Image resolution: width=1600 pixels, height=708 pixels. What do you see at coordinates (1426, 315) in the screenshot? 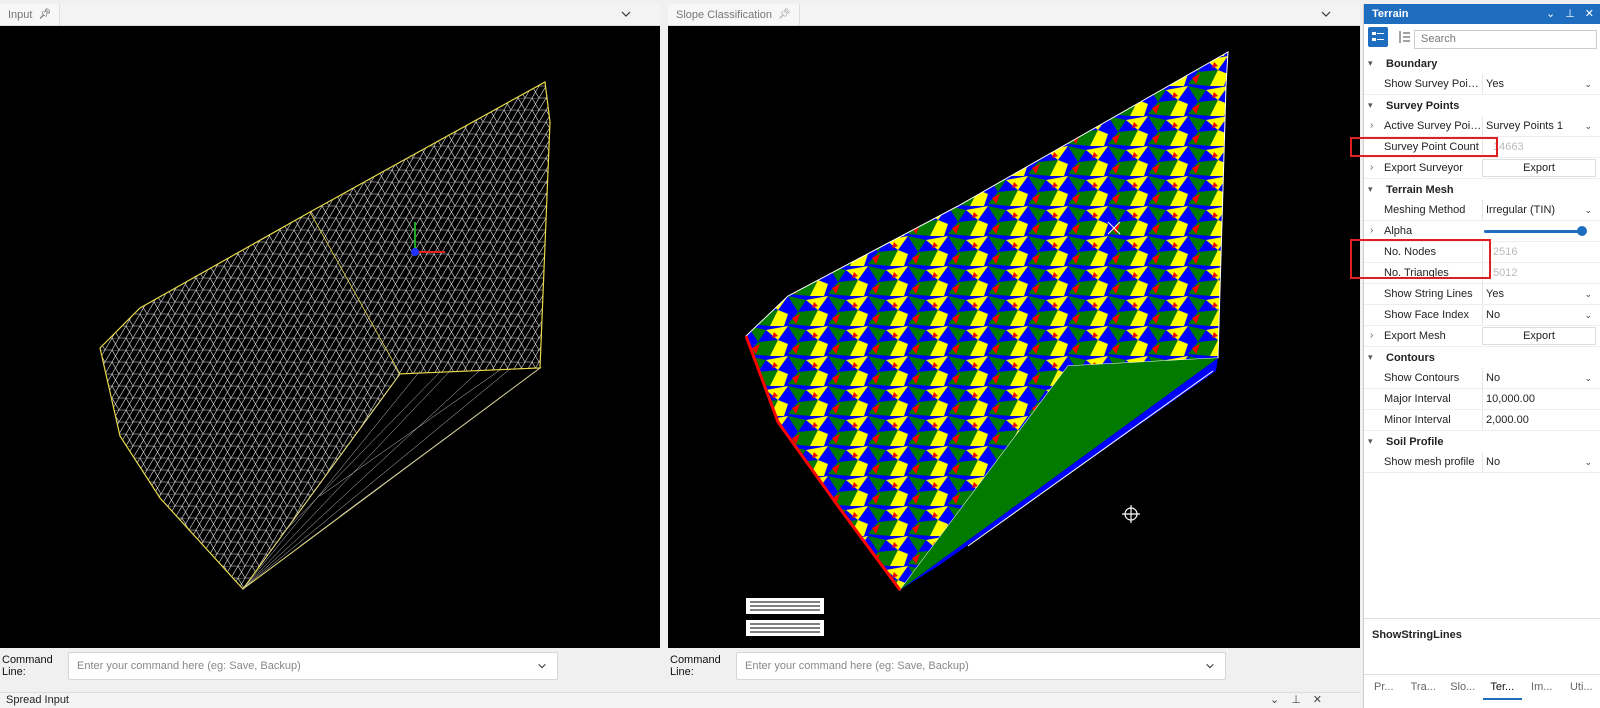
I see `prop-name: Show Face Index` at bounding box center [1426, 315].